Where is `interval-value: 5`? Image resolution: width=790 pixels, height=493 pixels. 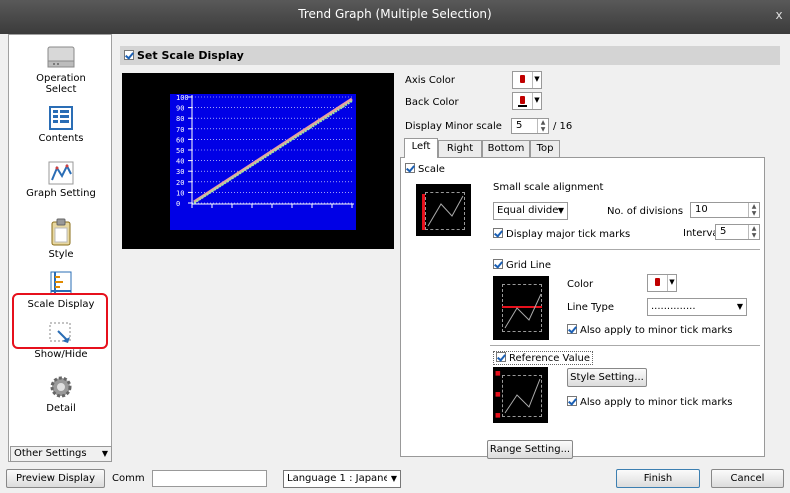
interval-value: 5 is located at coordinates (723, 231).